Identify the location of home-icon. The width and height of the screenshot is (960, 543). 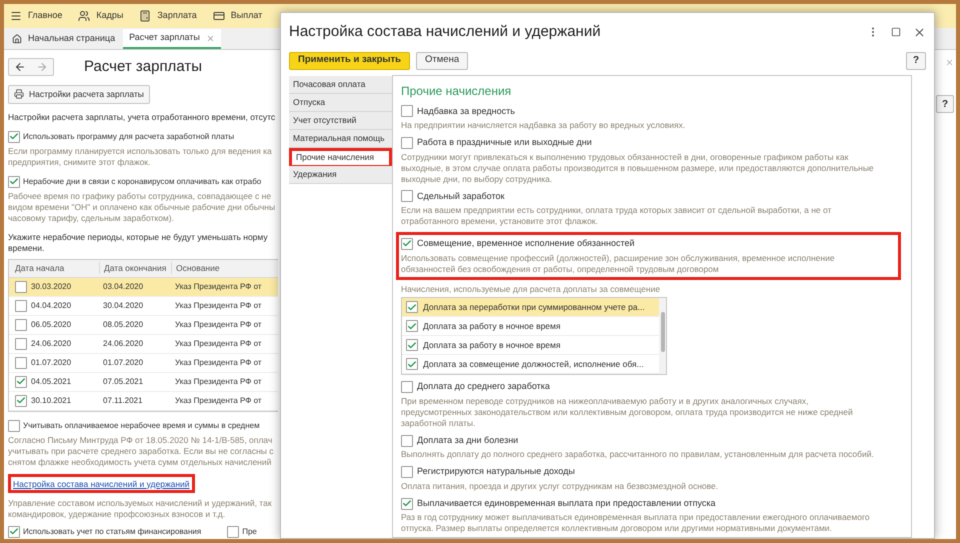
(17, 39).